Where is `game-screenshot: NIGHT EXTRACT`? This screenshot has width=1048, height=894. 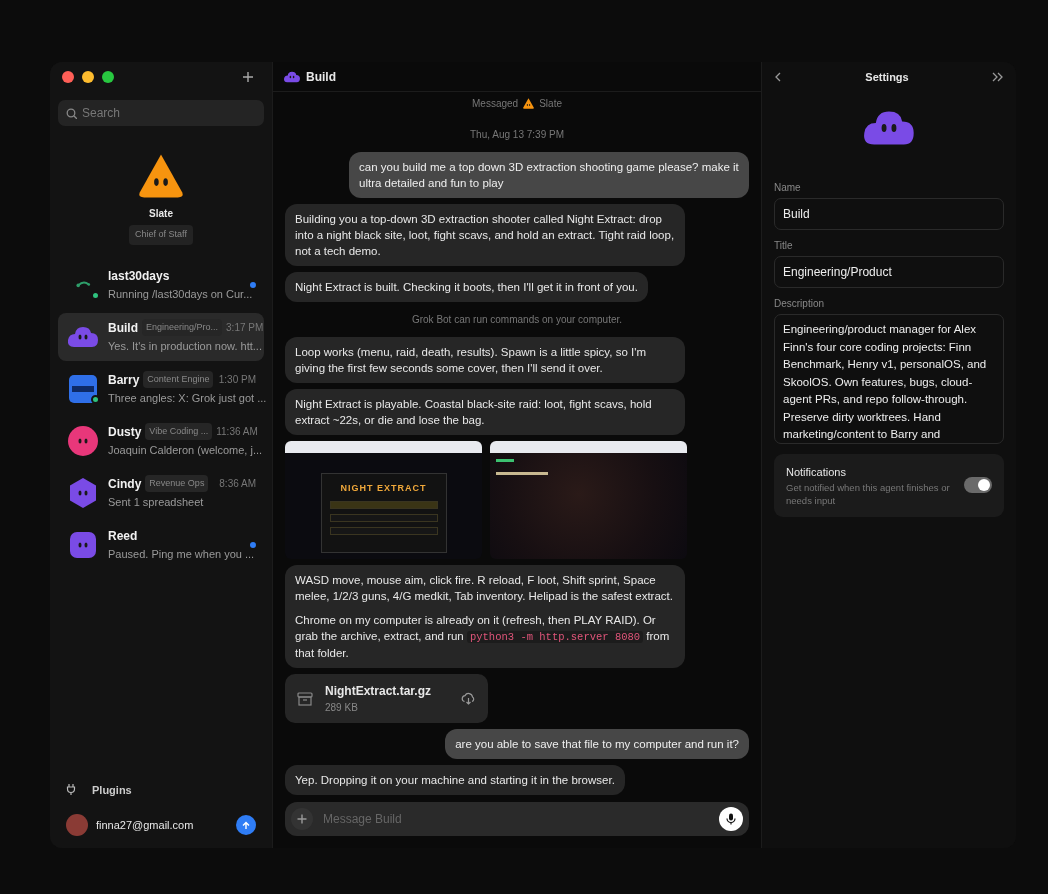 game-screenshot: NIGHT EXTRACT is located at coordinates (383, 500).